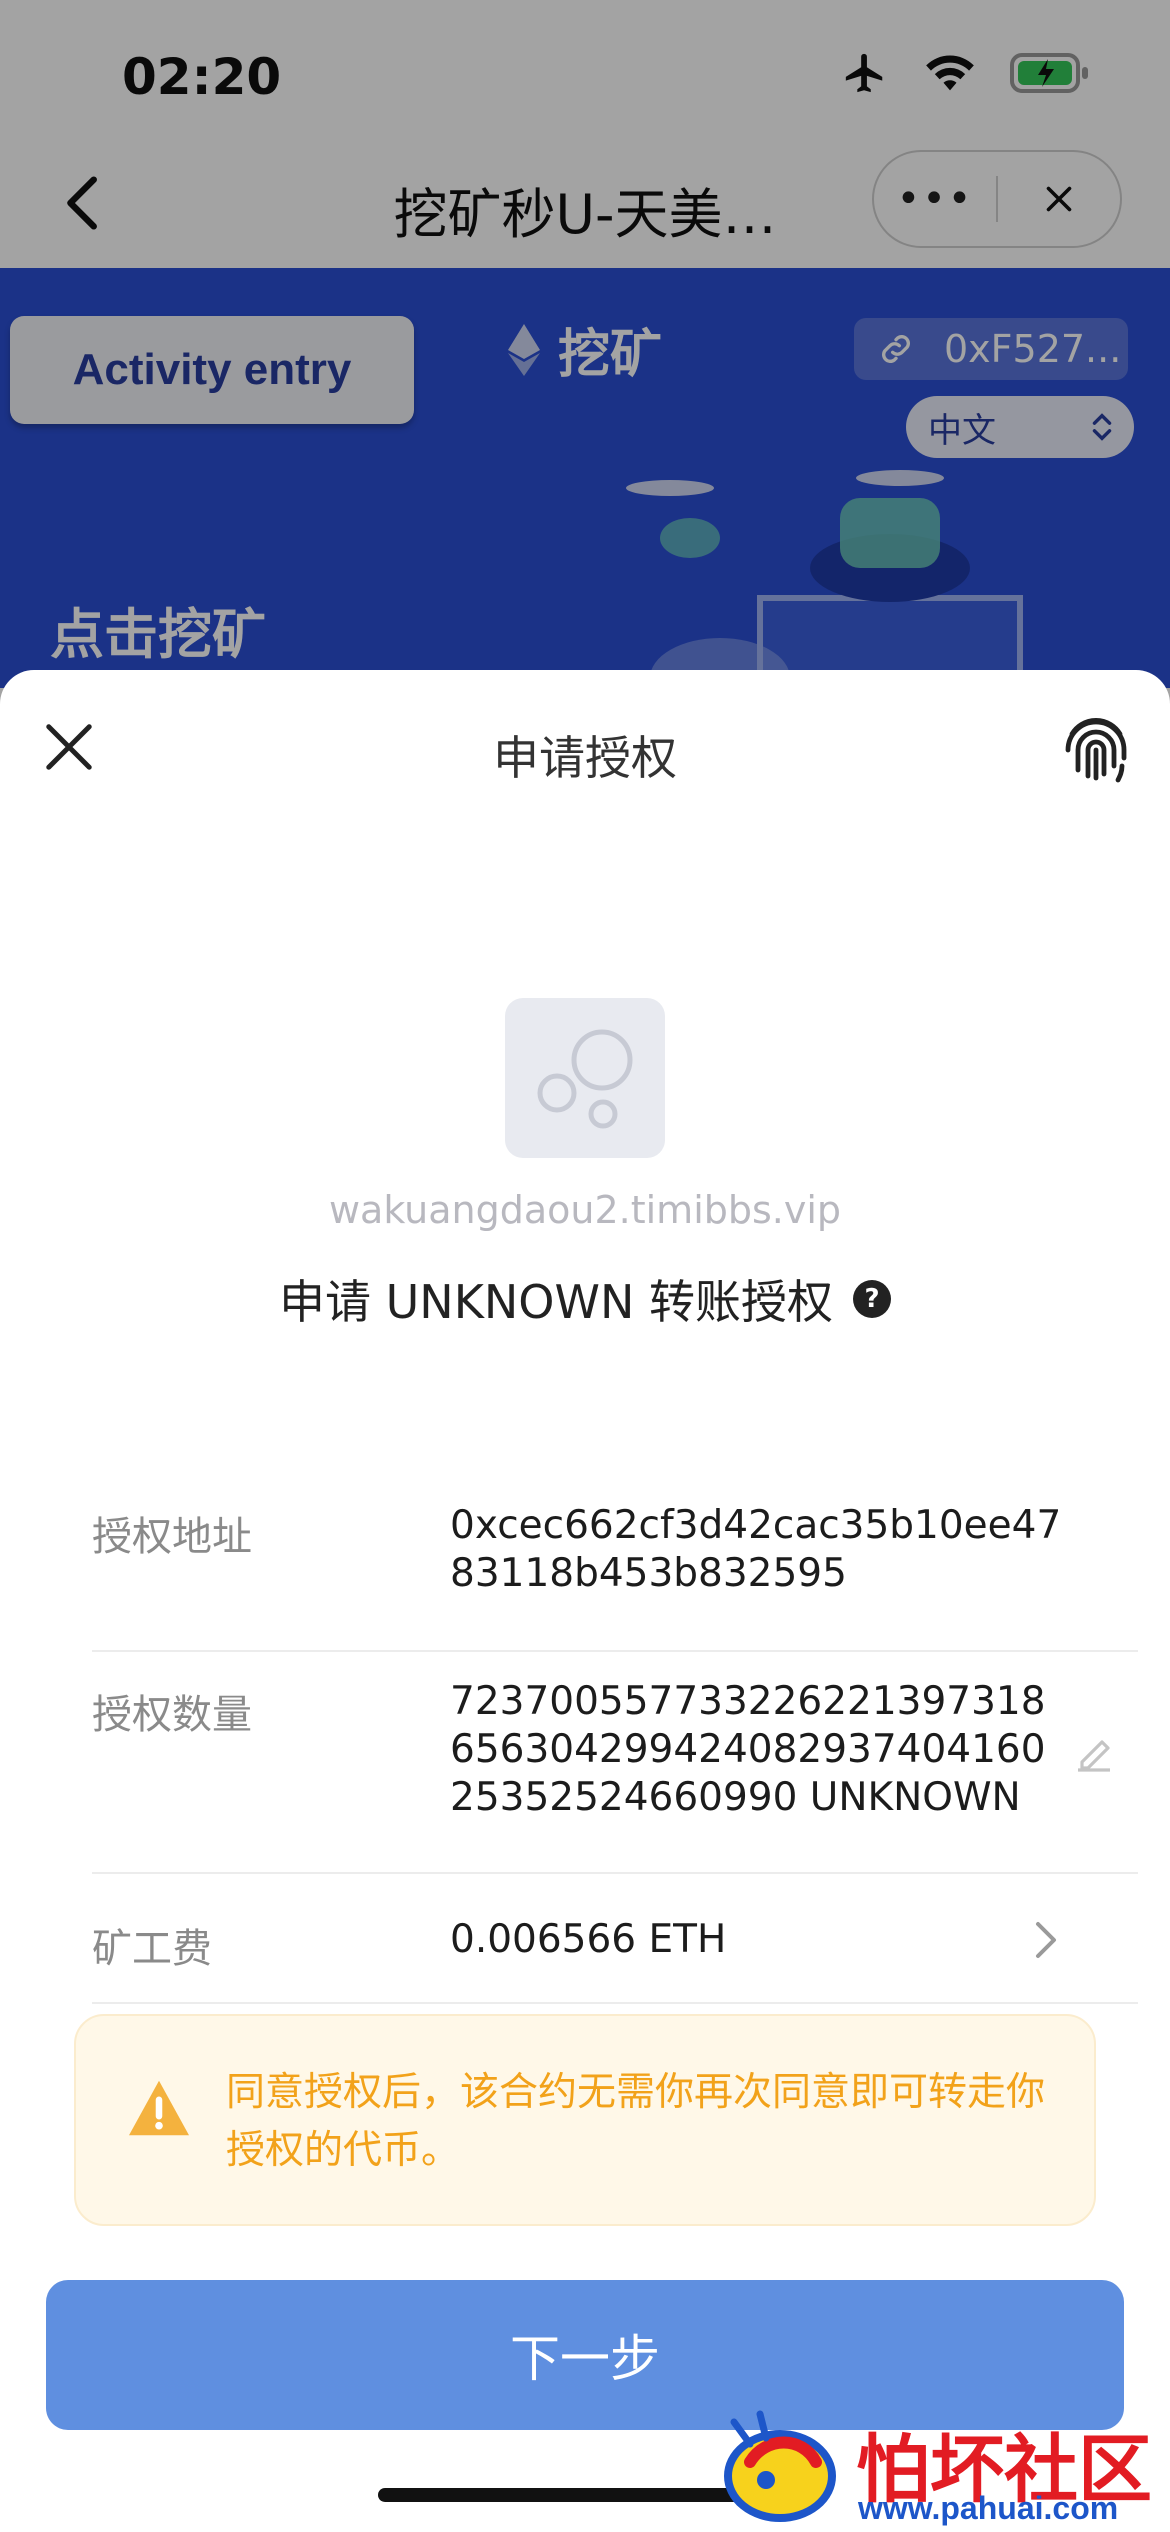 This screenshot has width=1170, height=2532. Describe the element at coordinates (938, 2468) in the screenshot. I see `watermark: 怕坏社区 www.pahuai.com` at that location.